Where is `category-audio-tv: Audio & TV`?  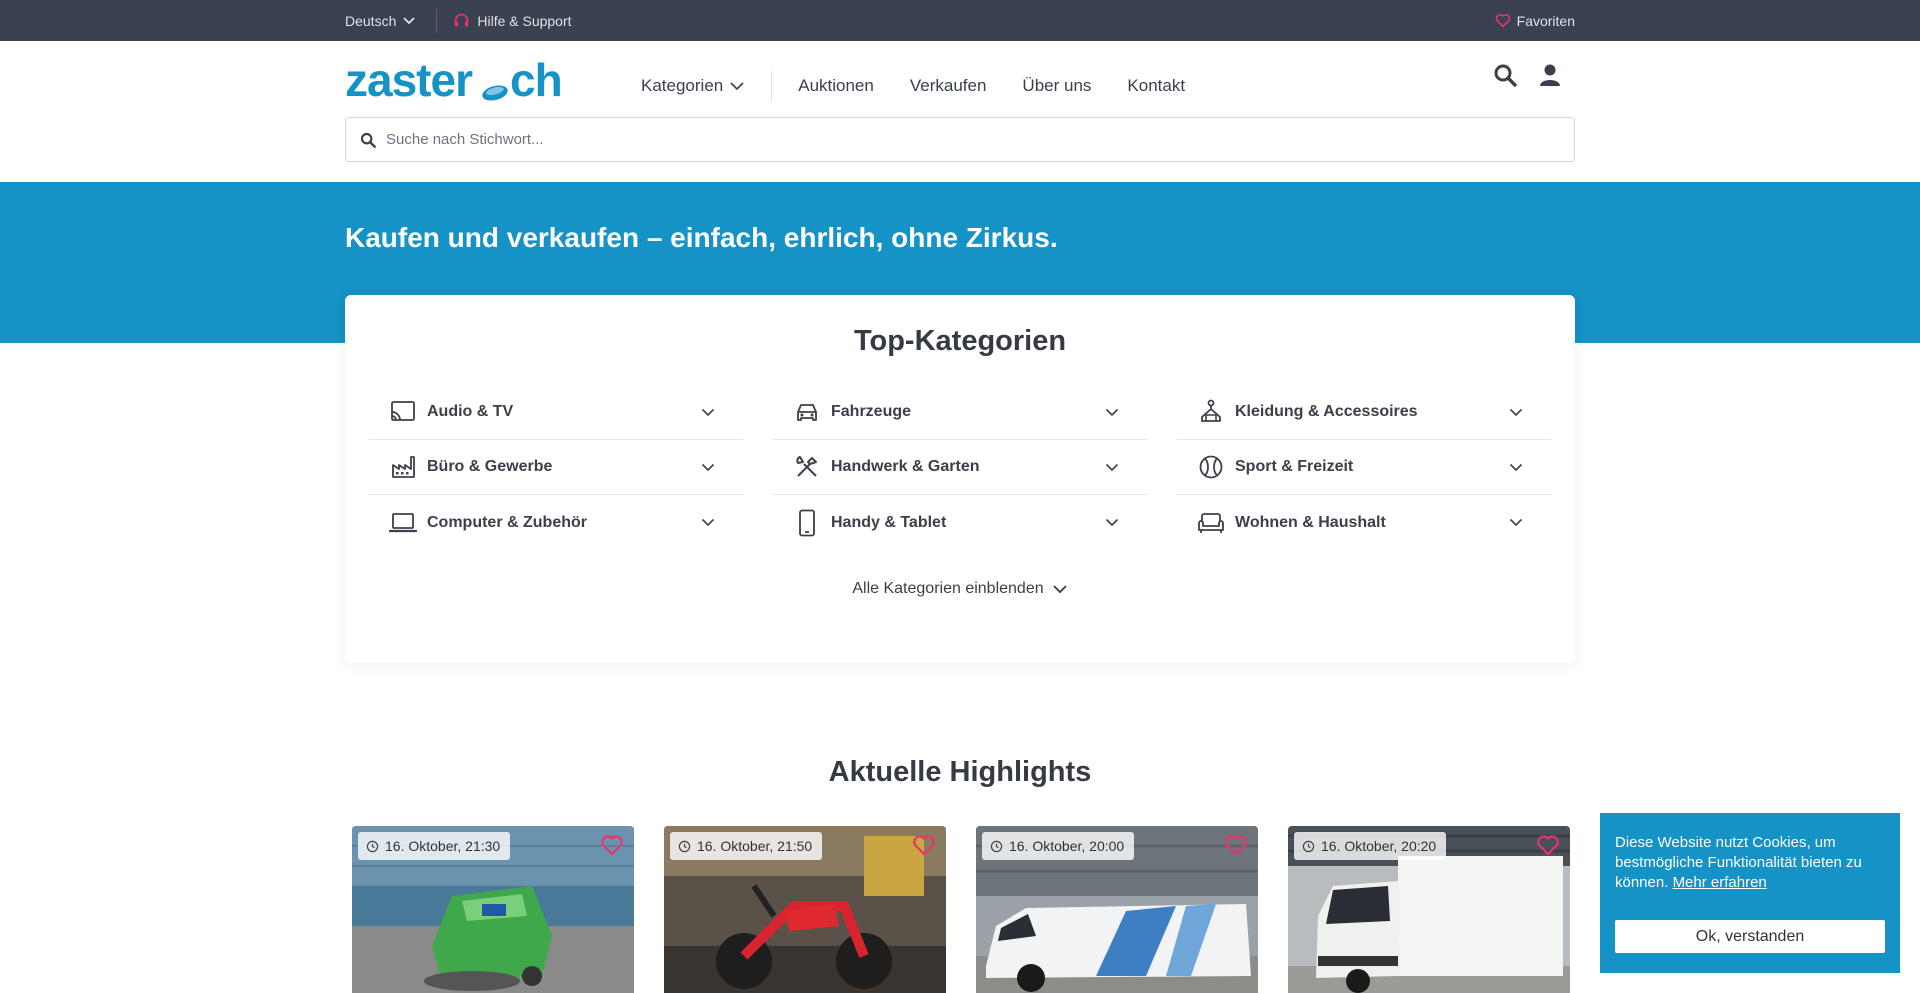 category-audio-tv: Audio & TV is located at coordinates (556, 412).